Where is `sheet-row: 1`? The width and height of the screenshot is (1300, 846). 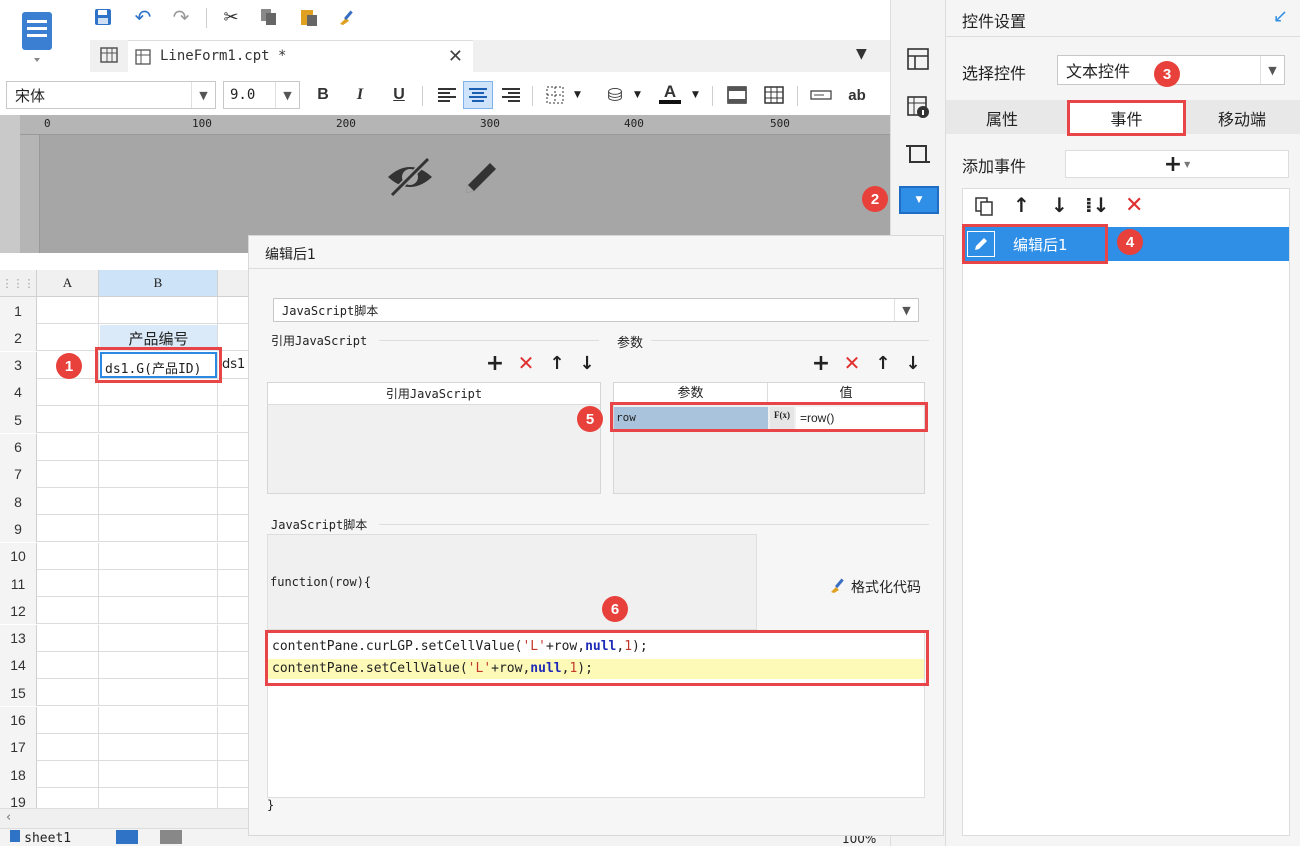 sheet-row: 1 is located at coordinates (124, 310).